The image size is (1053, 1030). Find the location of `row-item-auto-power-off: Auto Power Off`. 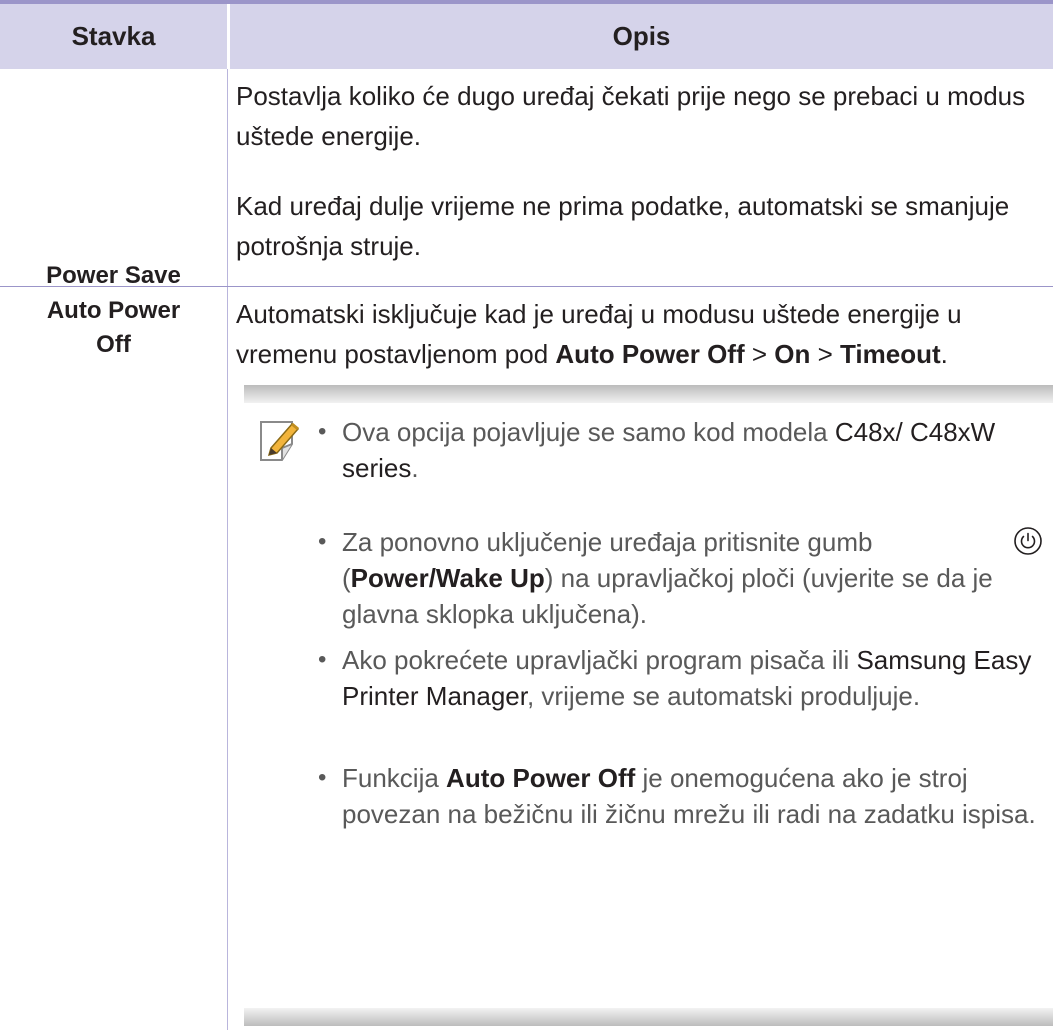

row-item-auto-power-off: Auto Power Off is located at coordinates (113, 328).